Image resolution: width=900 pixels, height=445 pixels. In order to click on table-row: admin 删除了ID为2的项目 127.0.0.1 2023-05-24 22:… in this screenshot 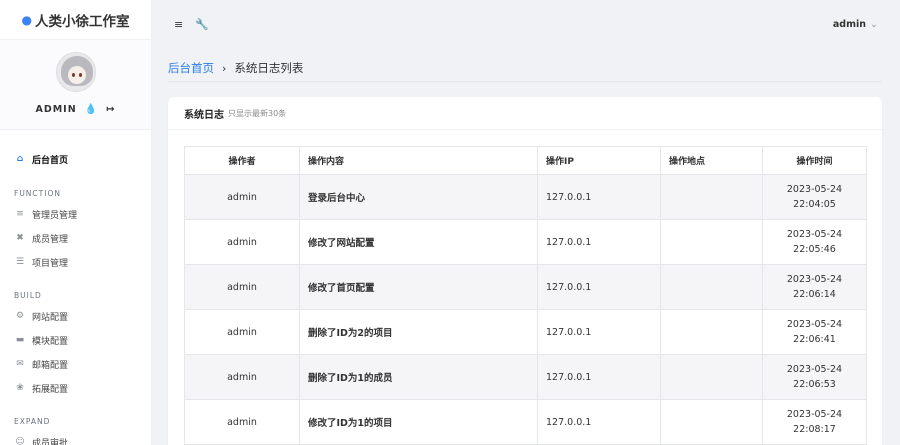, I will do `click(525, 332)`.